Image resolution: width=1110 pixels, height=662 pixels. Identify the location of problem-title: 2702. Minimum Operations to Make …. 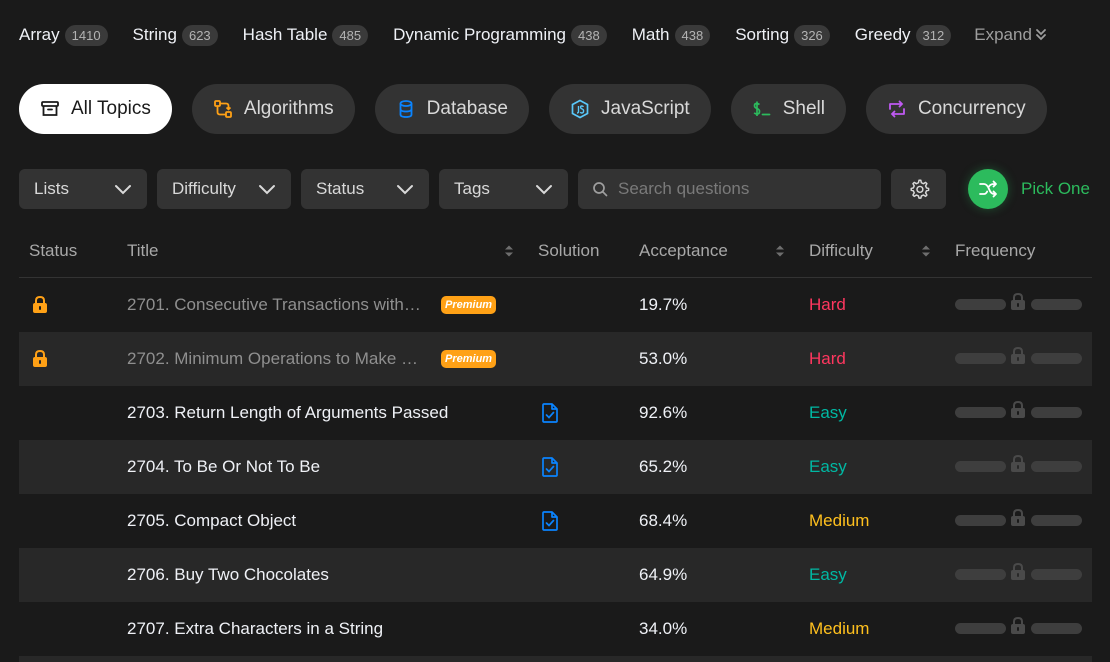
(272, 359).